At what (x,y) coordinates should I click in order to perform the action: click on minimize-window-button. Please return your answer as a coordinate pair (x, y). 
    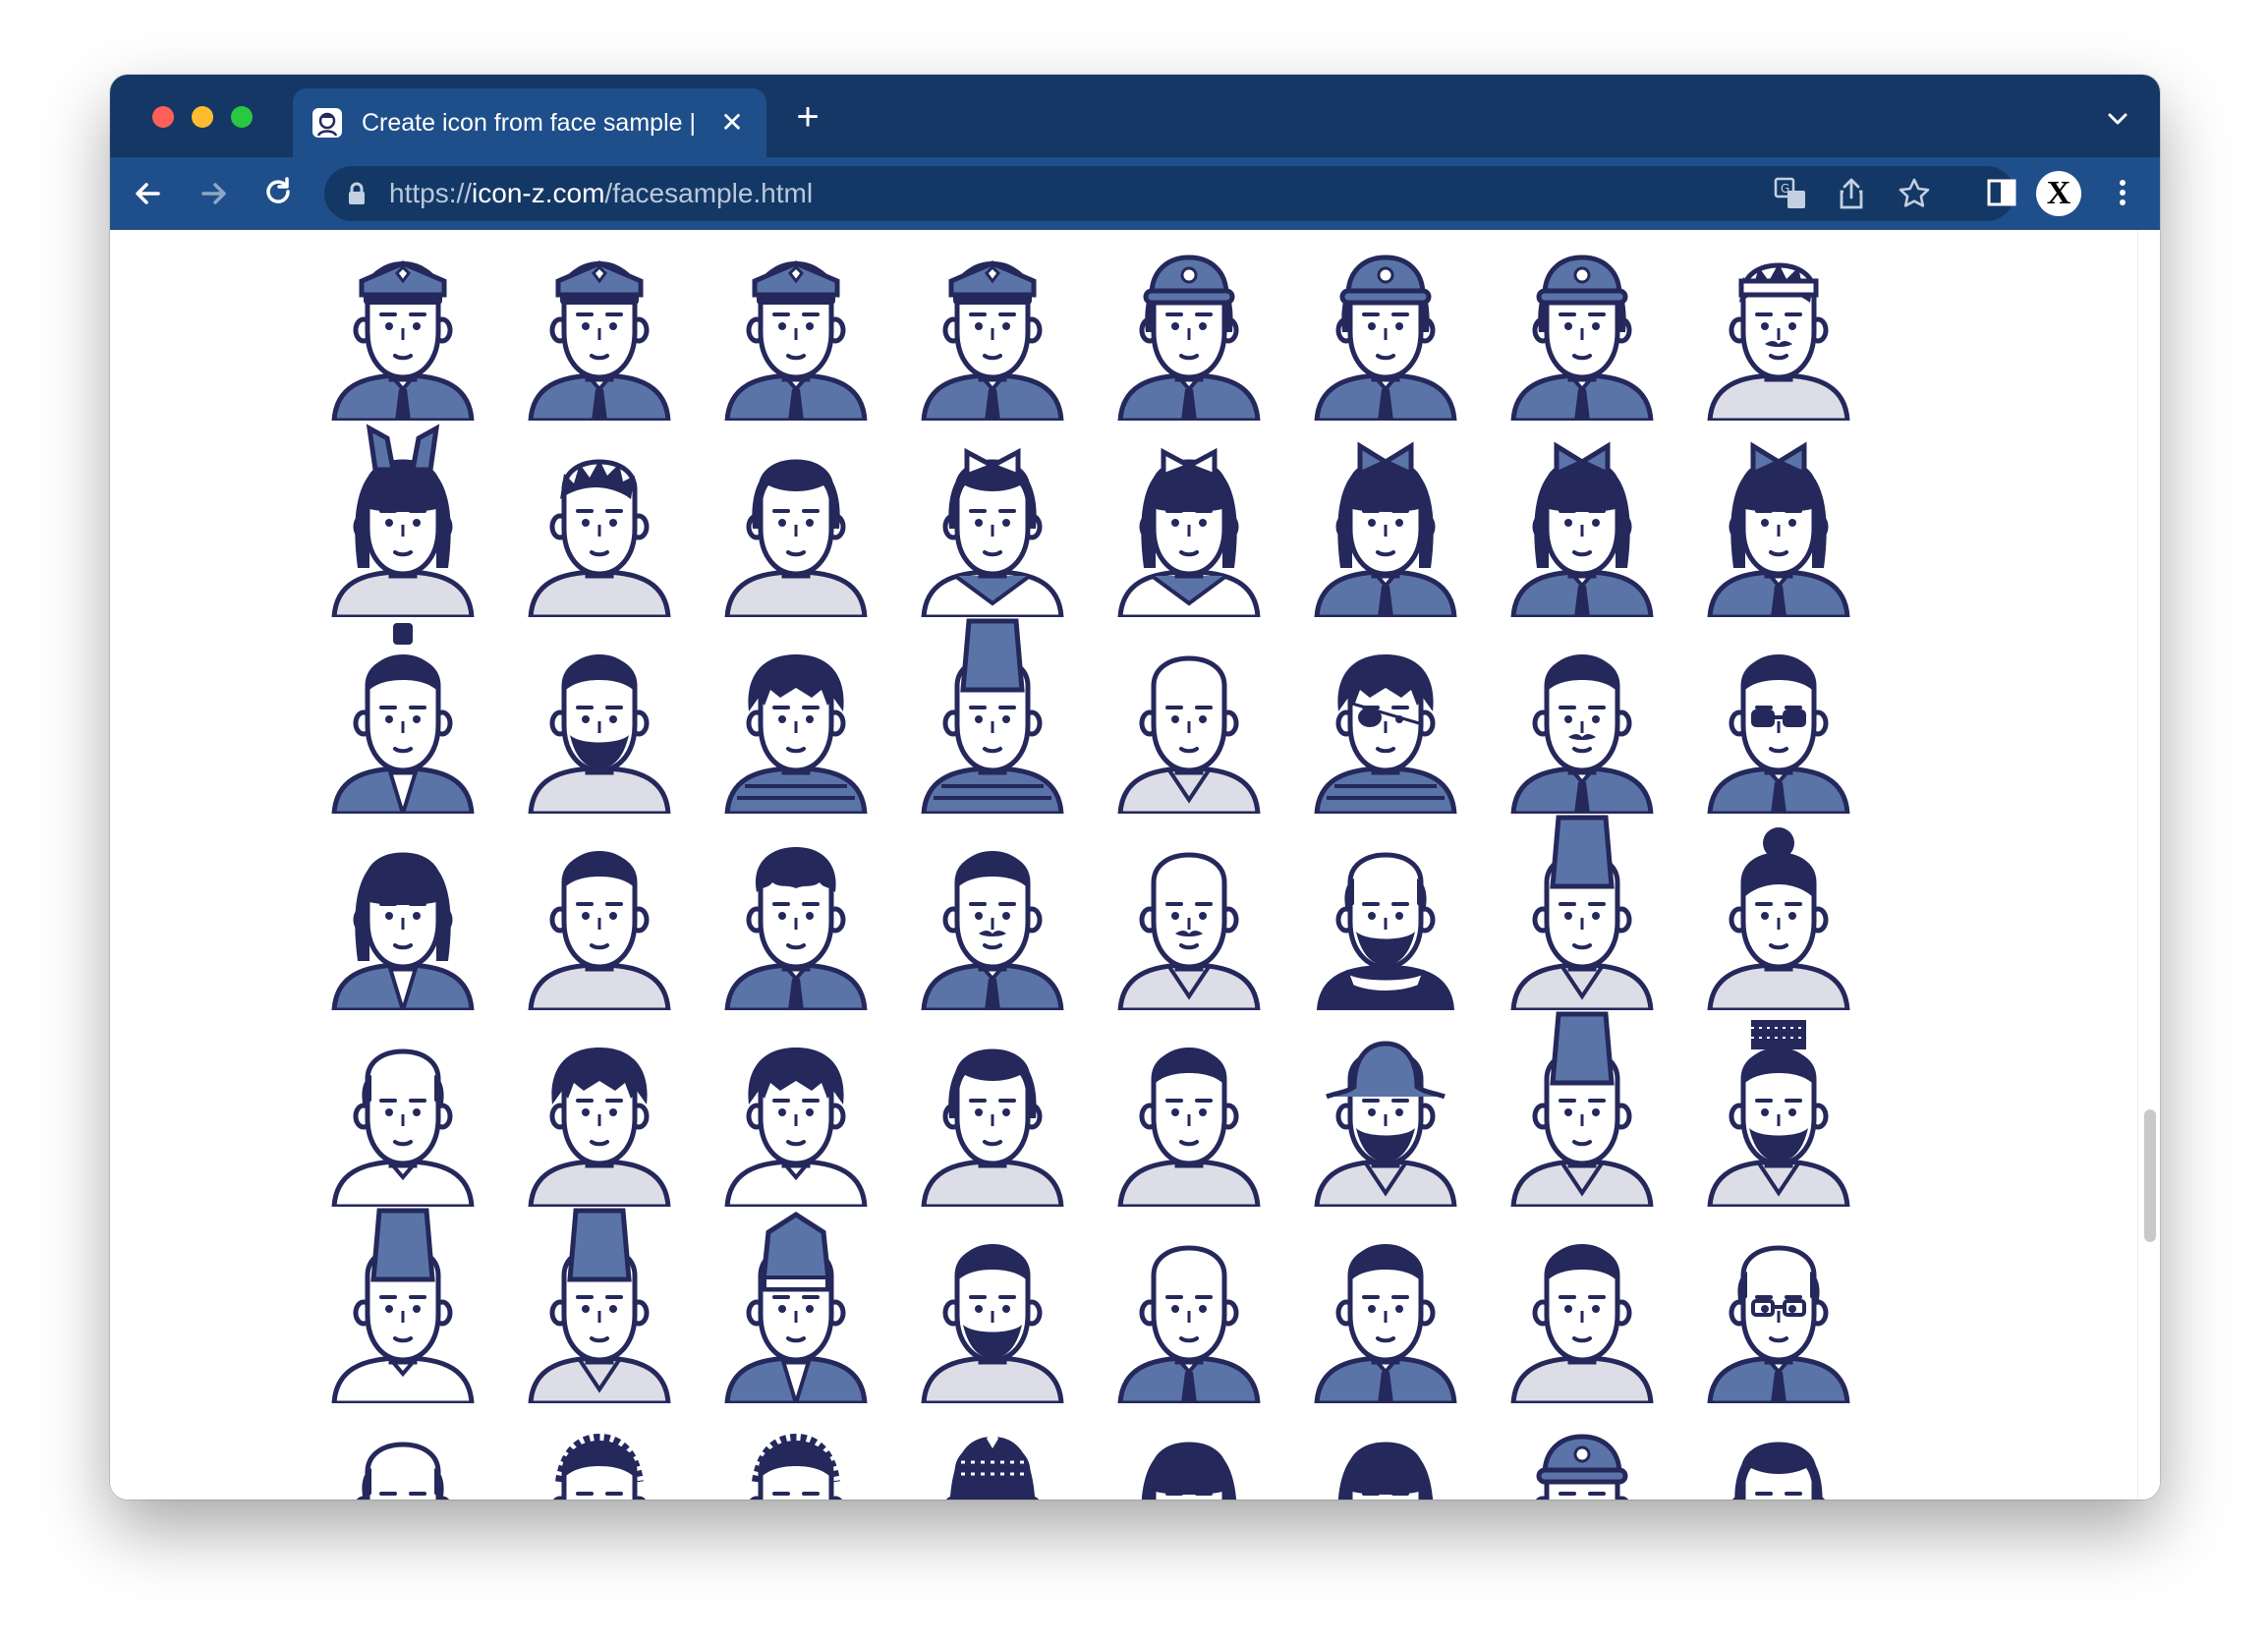
    Looking at the image, I should click on (203, 117).